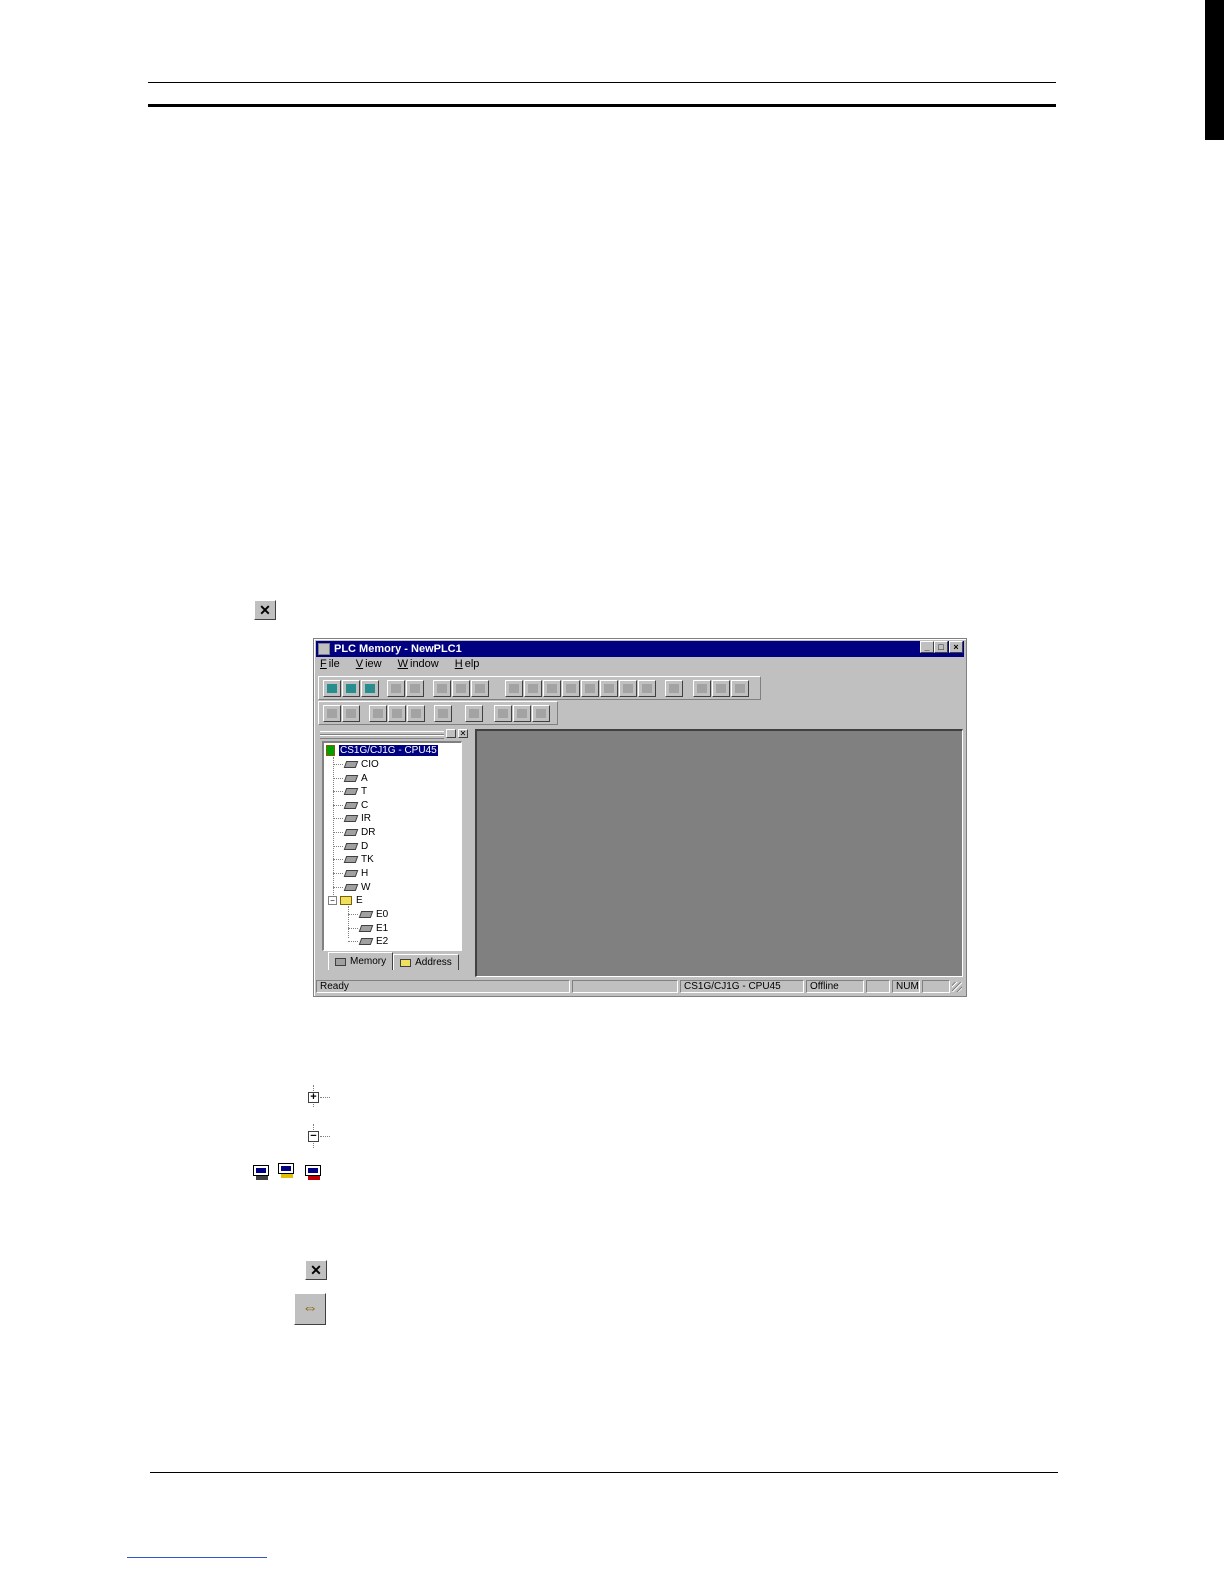 The image size is (1224, 1584). Describe the element at coordinates (265, 609) in the screenshot. I see `close-x-glyph: ✕` at that location.